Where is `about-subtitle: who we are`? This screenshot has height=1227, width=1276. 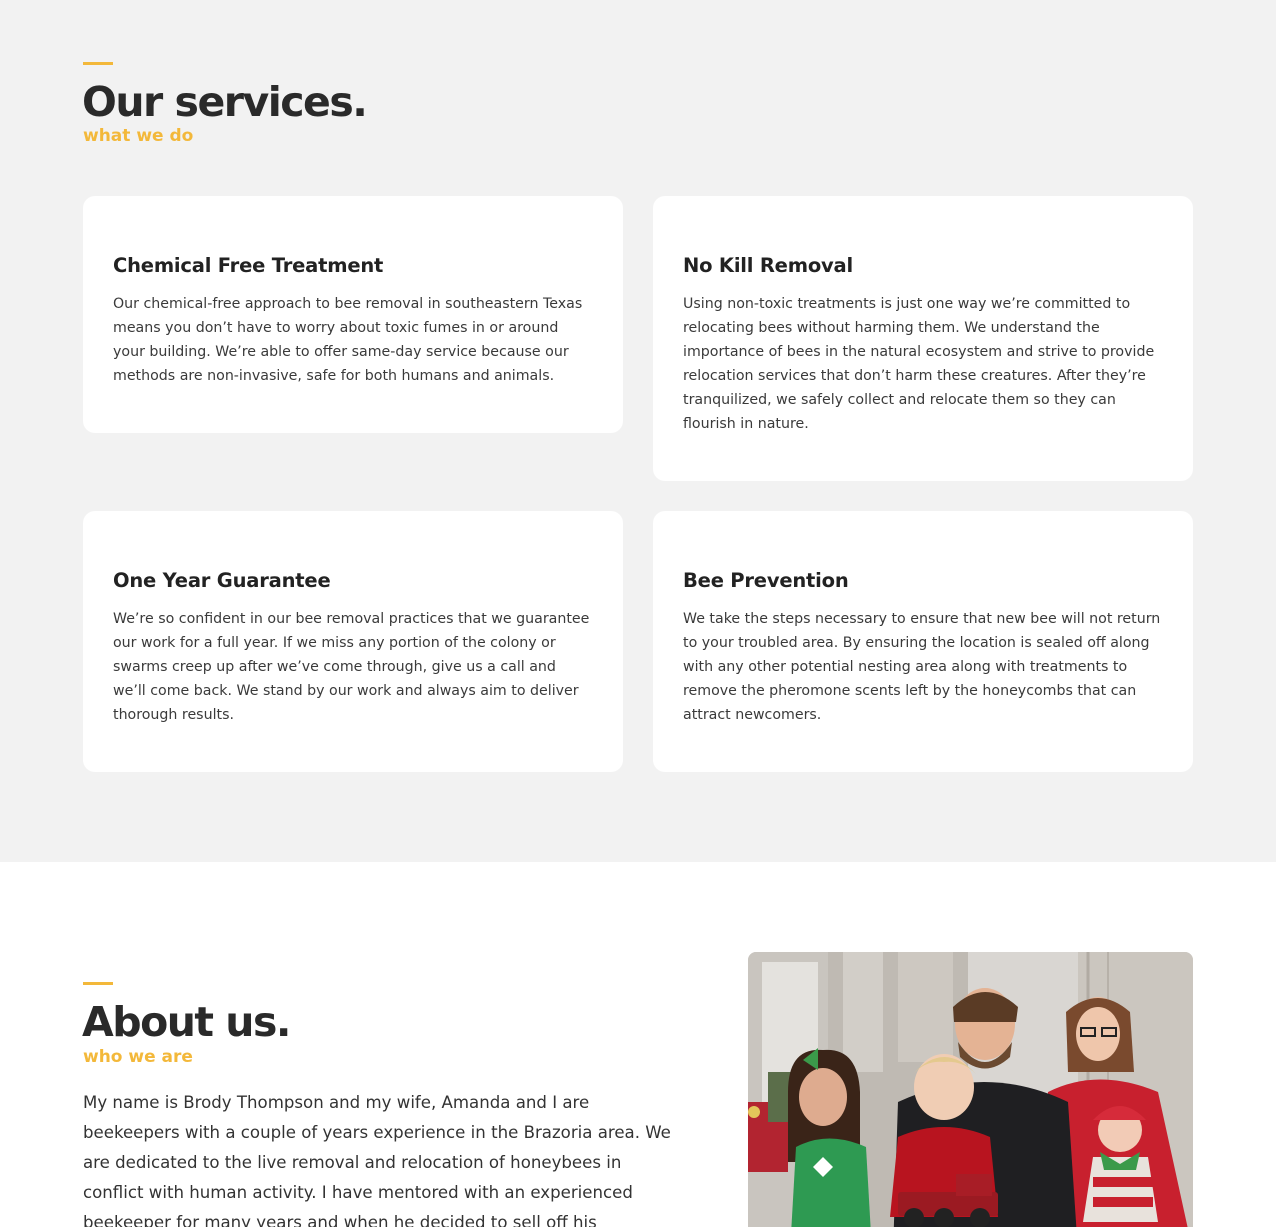
about-subtitle: who we are is located at coordinates (138, 1057).